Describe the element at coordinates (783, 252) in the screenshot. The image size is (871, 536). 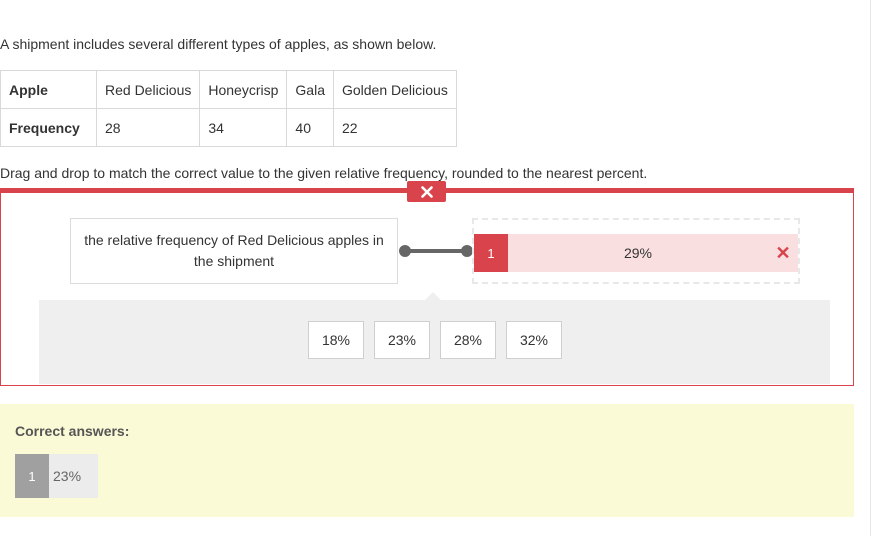
I see `incorrect-mark-icon: ✕` at that location.